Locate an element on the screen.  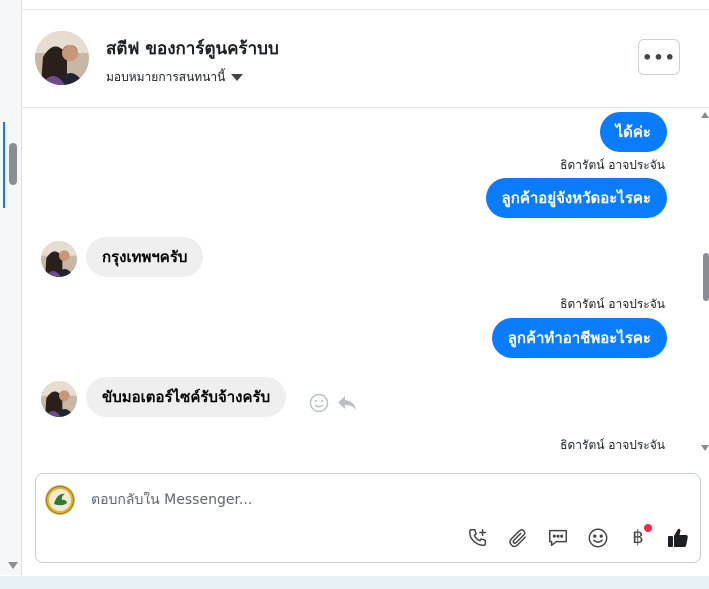
assign-label: มอบหมายการสนทนานี้ is located at coordinates (166, 77).